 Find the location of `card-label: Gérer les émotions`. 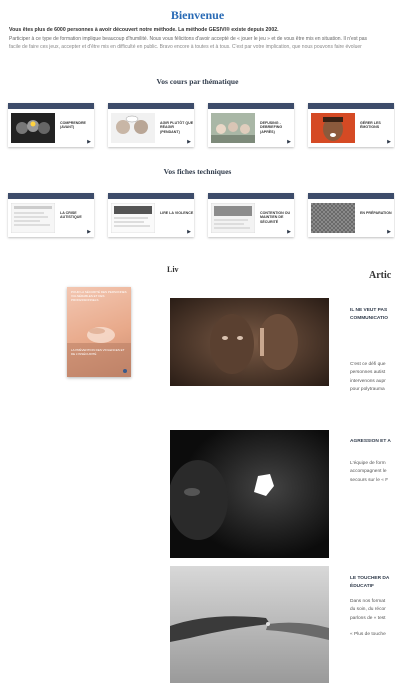

card-label: Gérer les émotions is located at coordinates (370, 125).